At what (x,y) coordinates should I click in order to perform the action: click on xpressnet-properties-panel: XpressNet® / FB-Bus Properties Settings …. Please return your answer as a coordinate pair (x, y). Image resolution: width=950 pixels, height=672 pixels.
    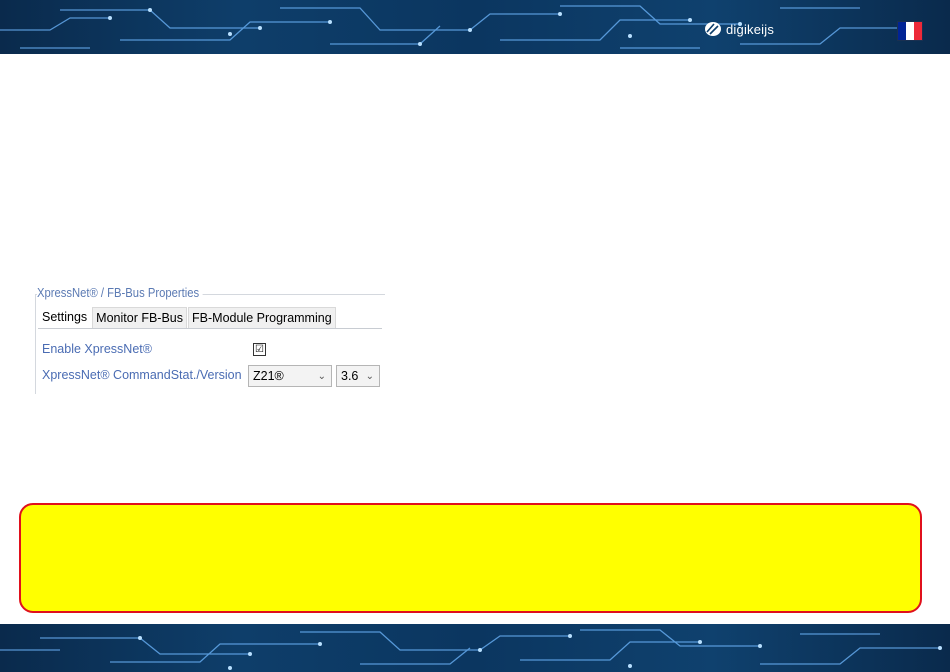
    Looking at the image, I should click on (210, 340).